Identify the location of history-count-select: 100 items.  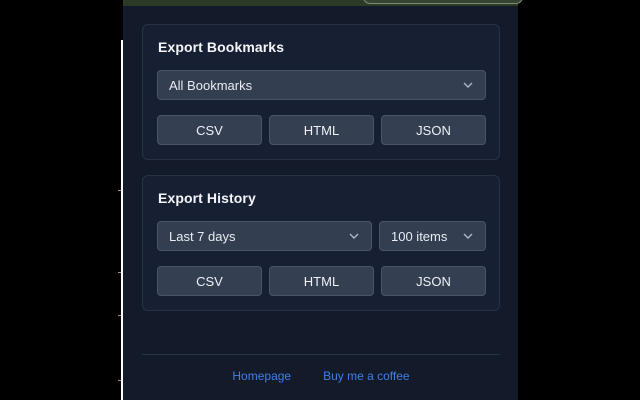
(432, 236).